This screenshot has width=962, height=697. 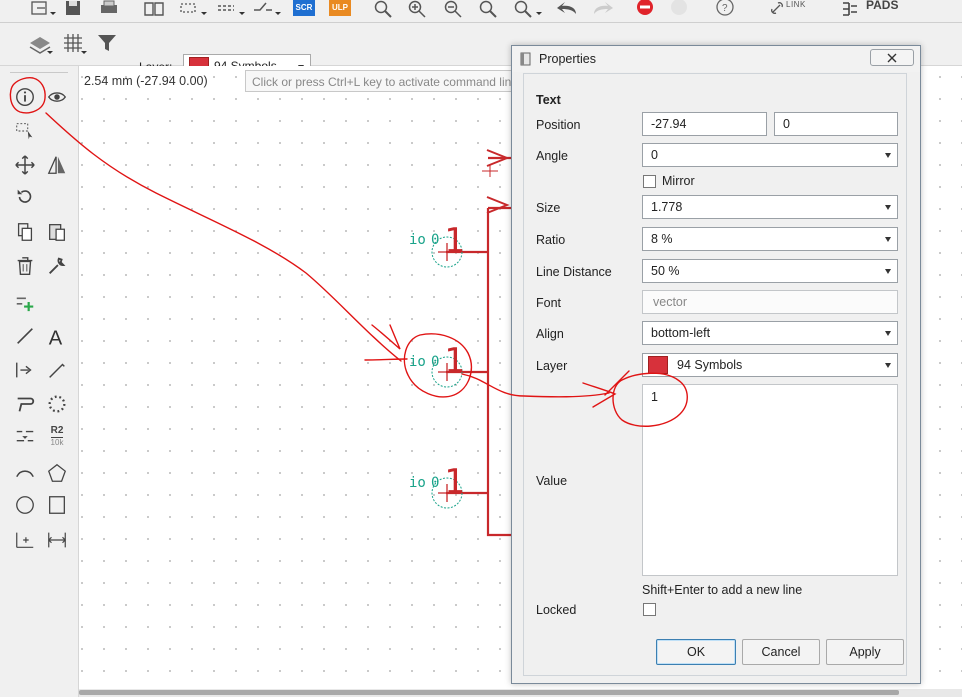 I want to click on angle-value: 0, so click(x=654, y=155).